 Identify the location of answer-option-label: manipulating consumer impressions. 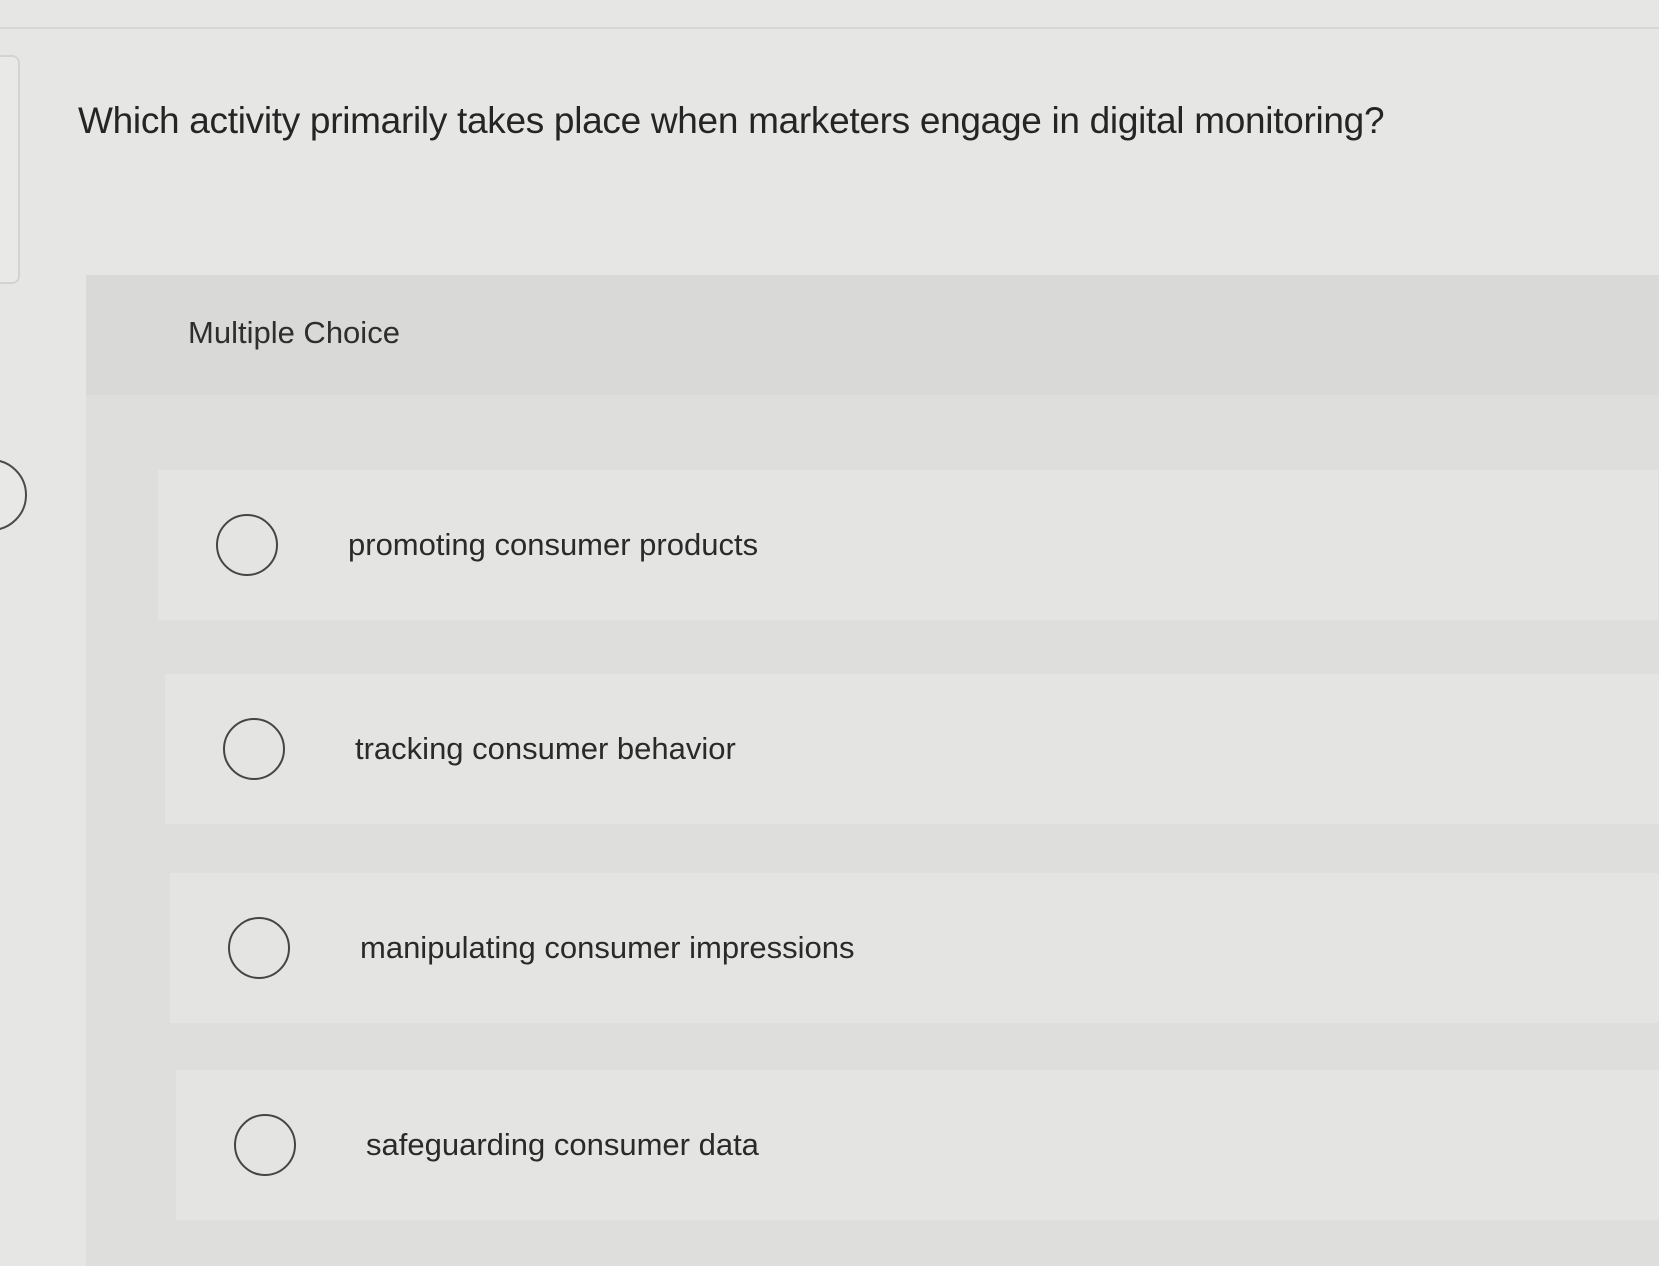
(607, 948).